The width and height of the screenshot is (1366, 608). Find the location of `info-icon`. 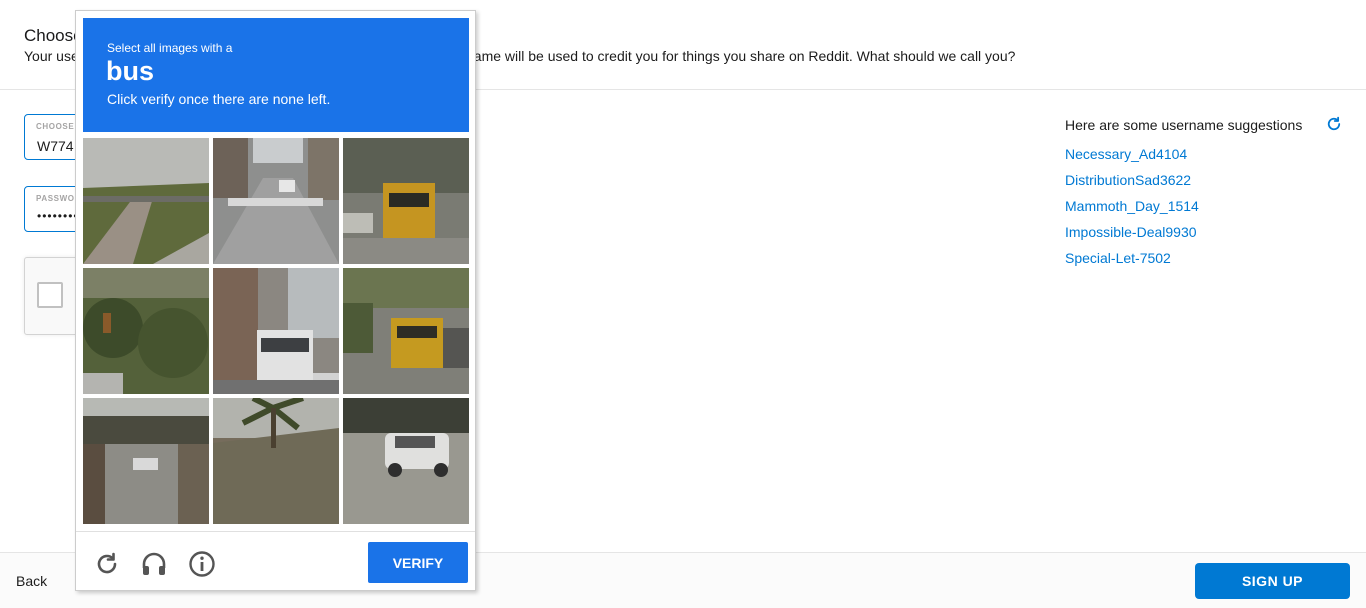

info-icon is located at coordinates (202, 564).